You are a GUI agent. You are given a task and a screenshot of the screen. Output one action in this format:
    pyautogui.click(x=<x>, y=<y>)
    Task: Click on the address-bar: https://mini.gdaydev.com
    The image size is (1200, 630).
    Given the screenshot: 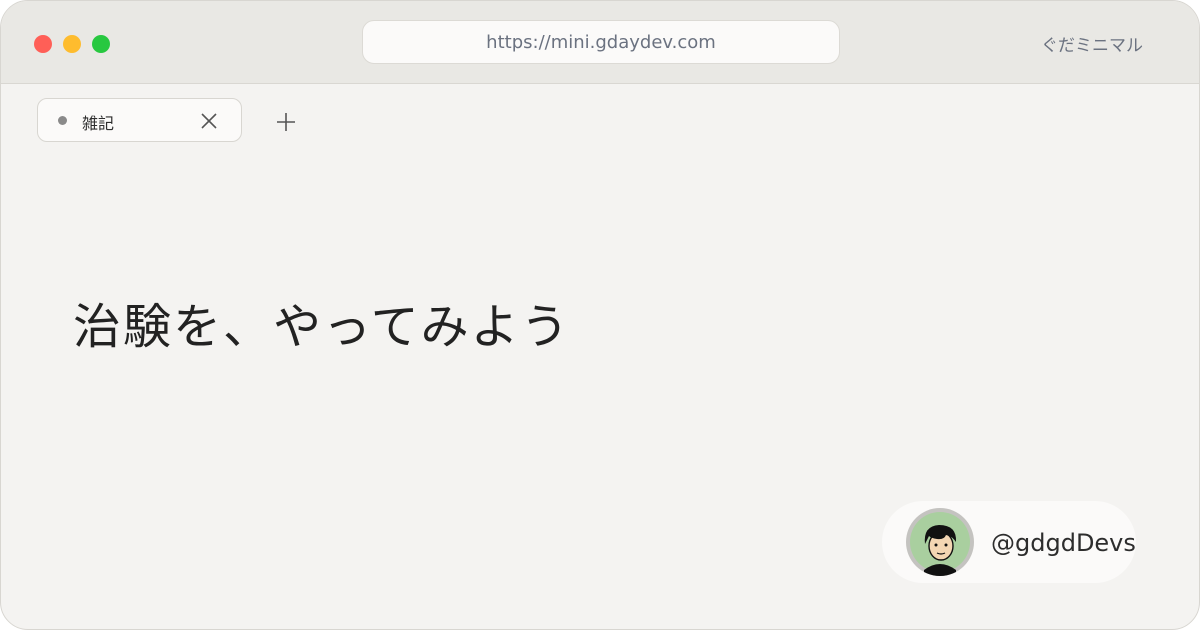 What is the action you would take?
    pyautogui.click(x=601, y=42)
    